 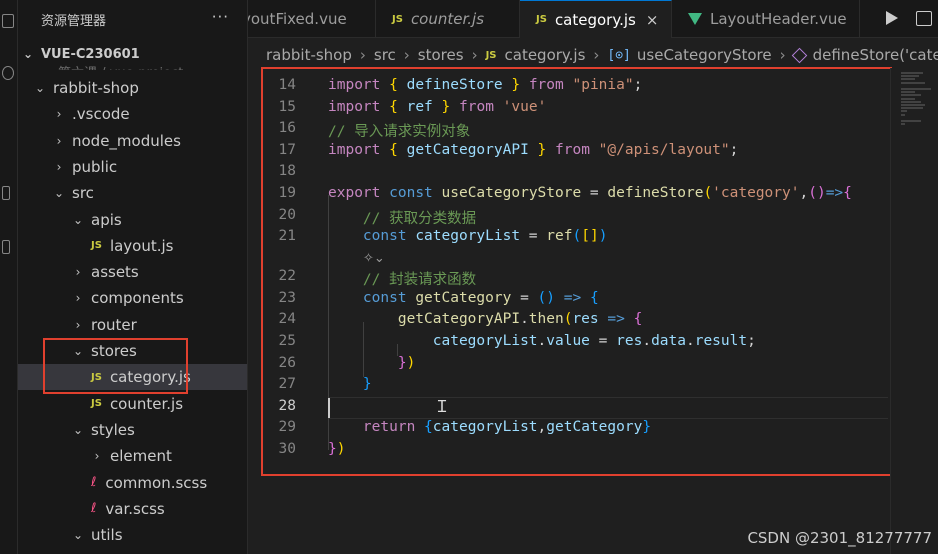 I want to click on tree-folder: ⌄ styles, so click(x=132, y=430).